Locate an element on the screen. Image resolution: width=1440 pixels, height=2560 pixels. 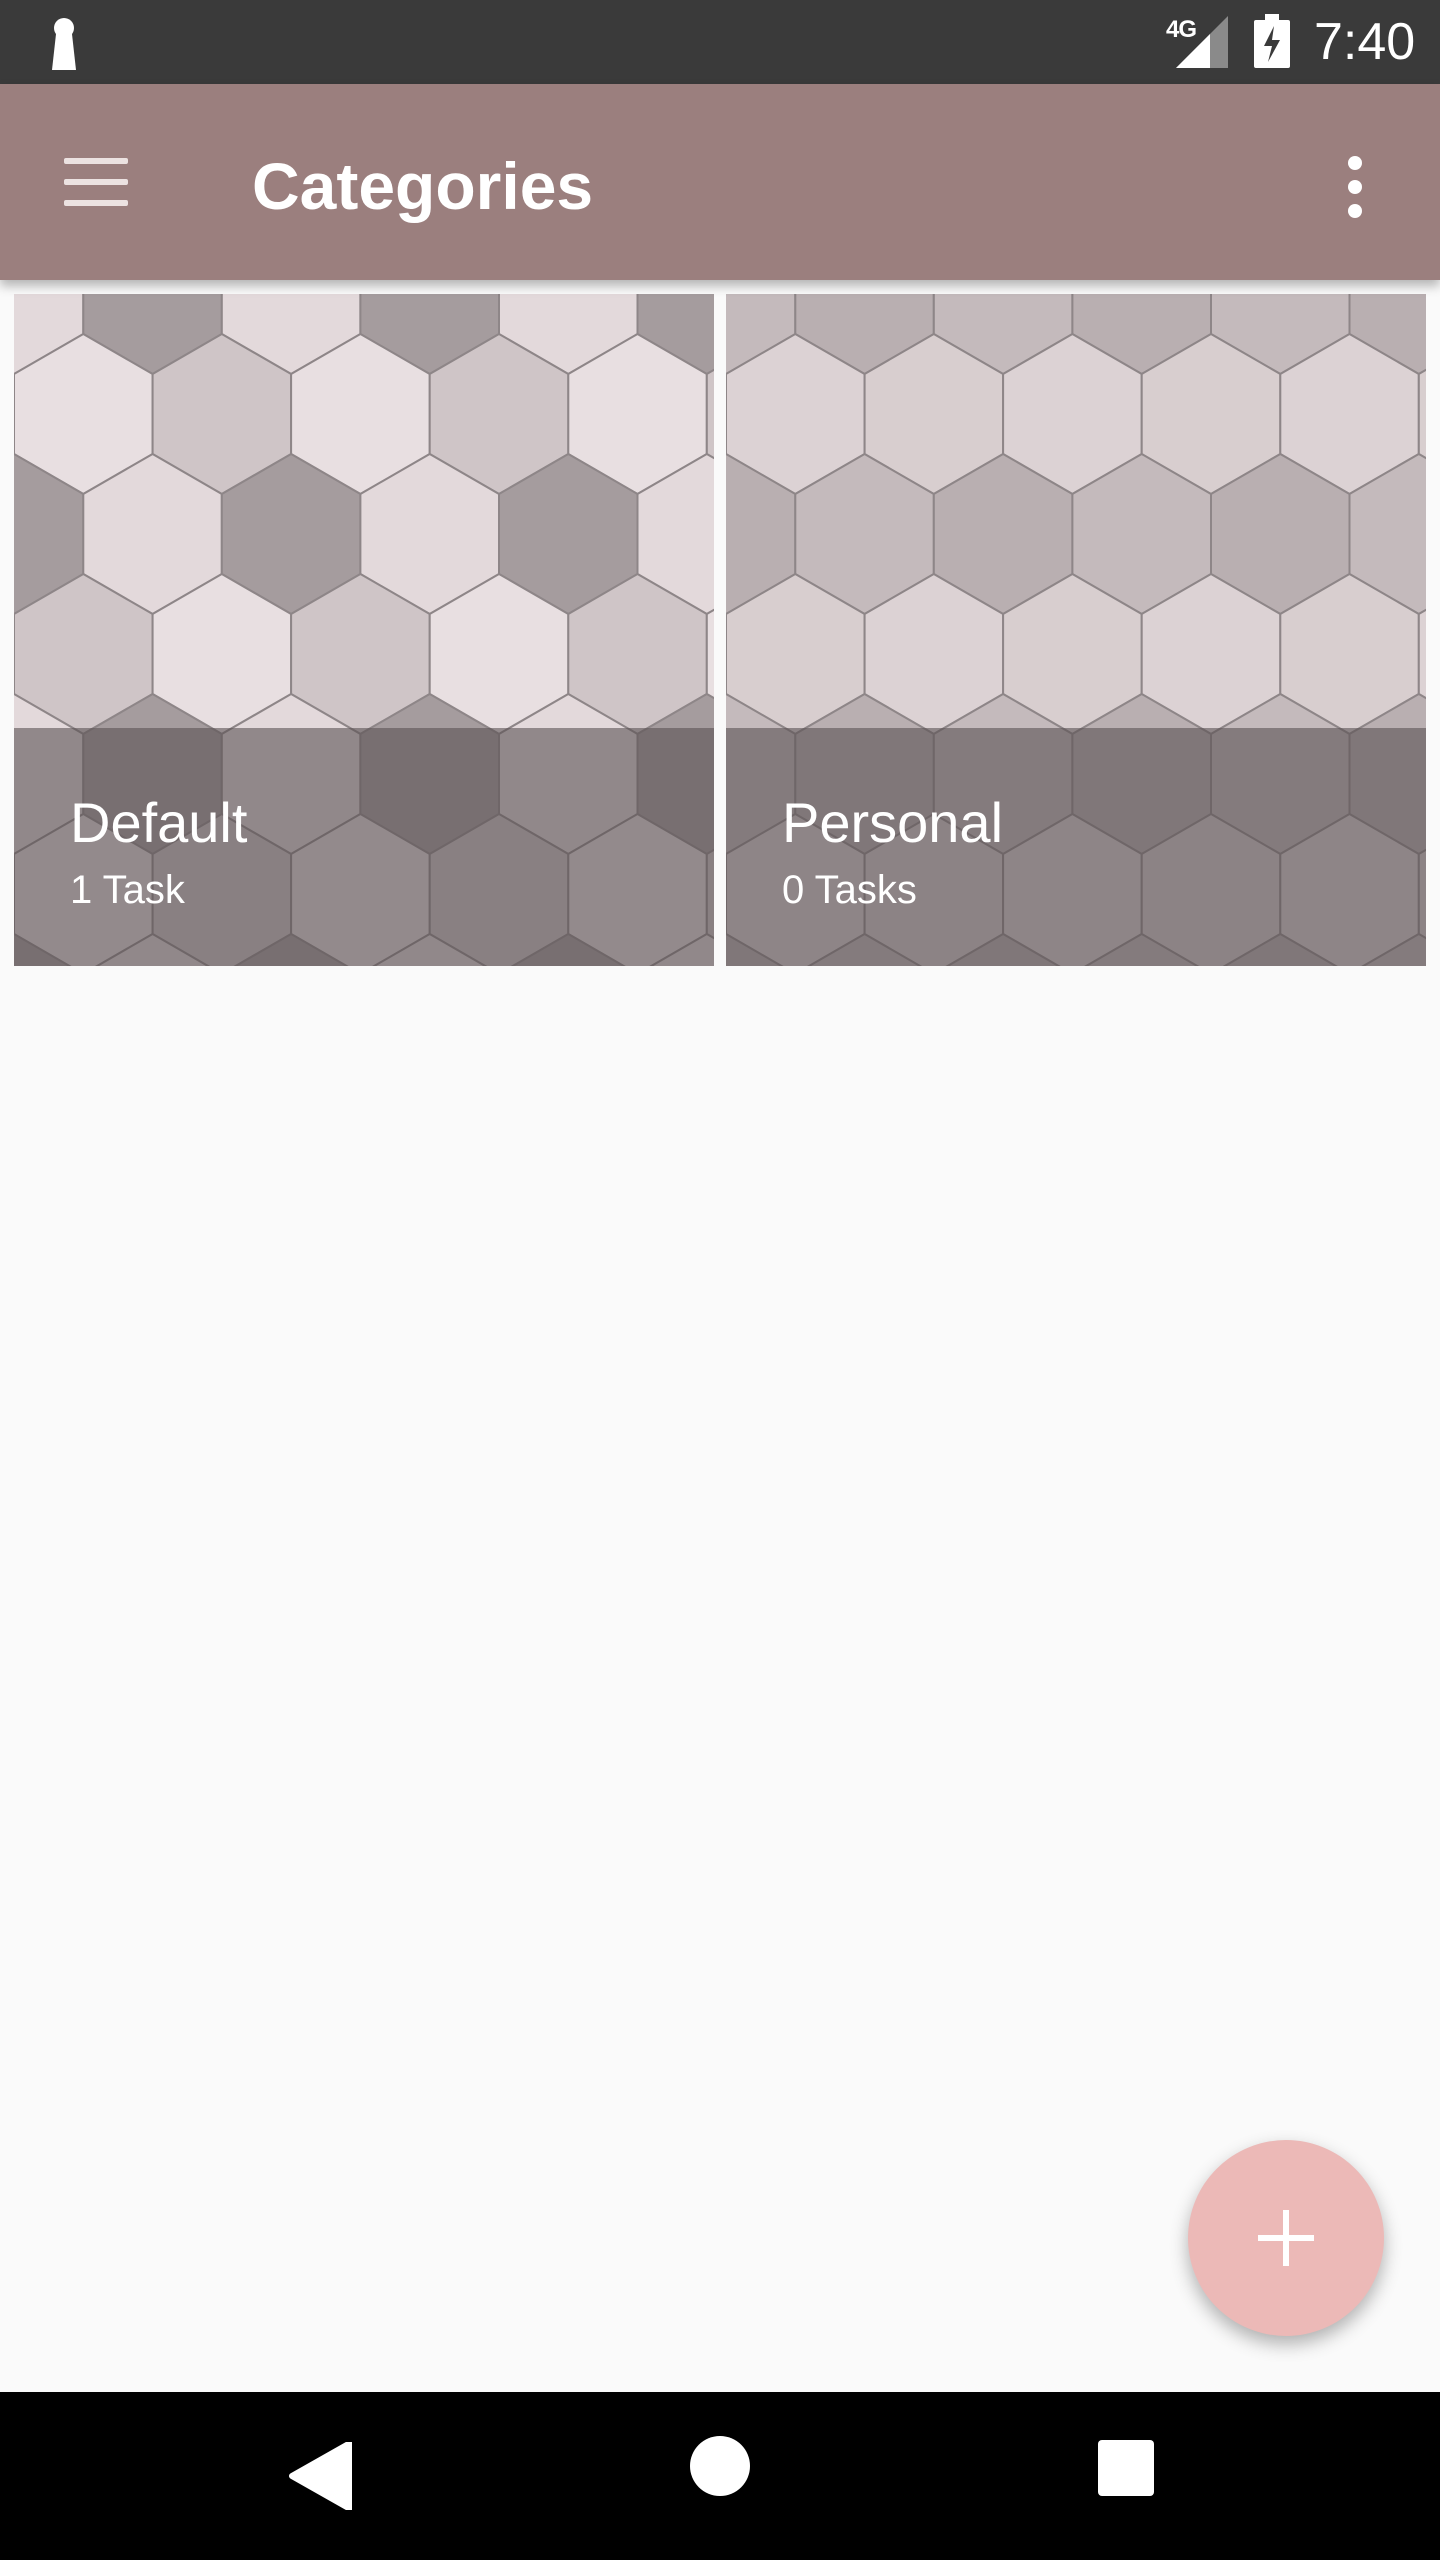
add-category-button is located at coordinates (1286, 2238).